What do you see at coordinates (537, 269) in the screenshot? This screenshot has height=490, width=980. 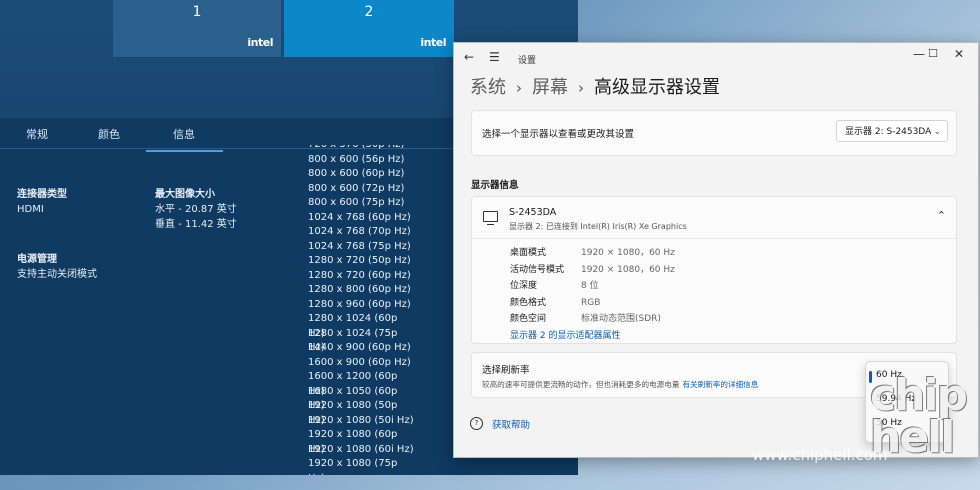 I see `info-key: 活动信号模式` at bounding box center [537, 269].